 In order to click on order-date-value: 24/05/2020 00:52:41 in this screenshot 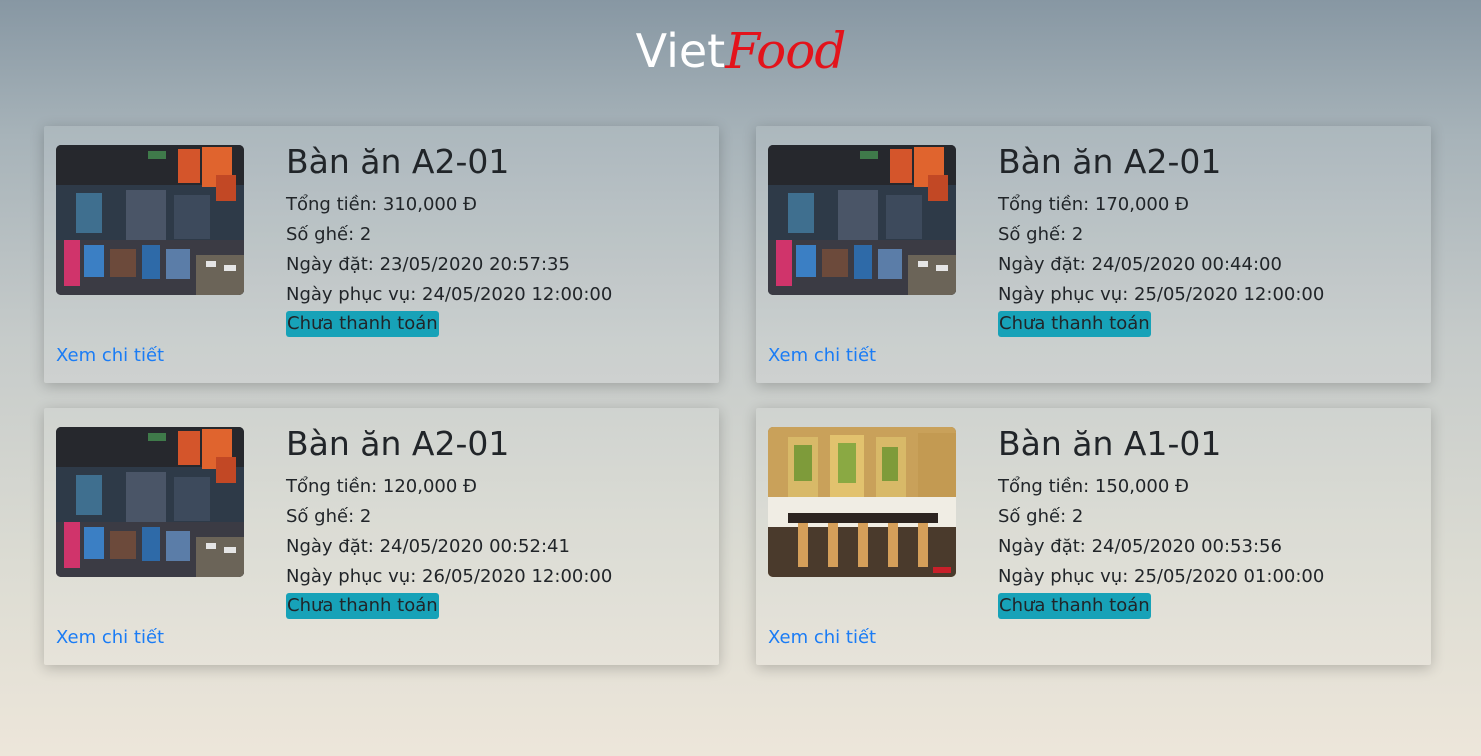, I will do `click(474, 546)`.